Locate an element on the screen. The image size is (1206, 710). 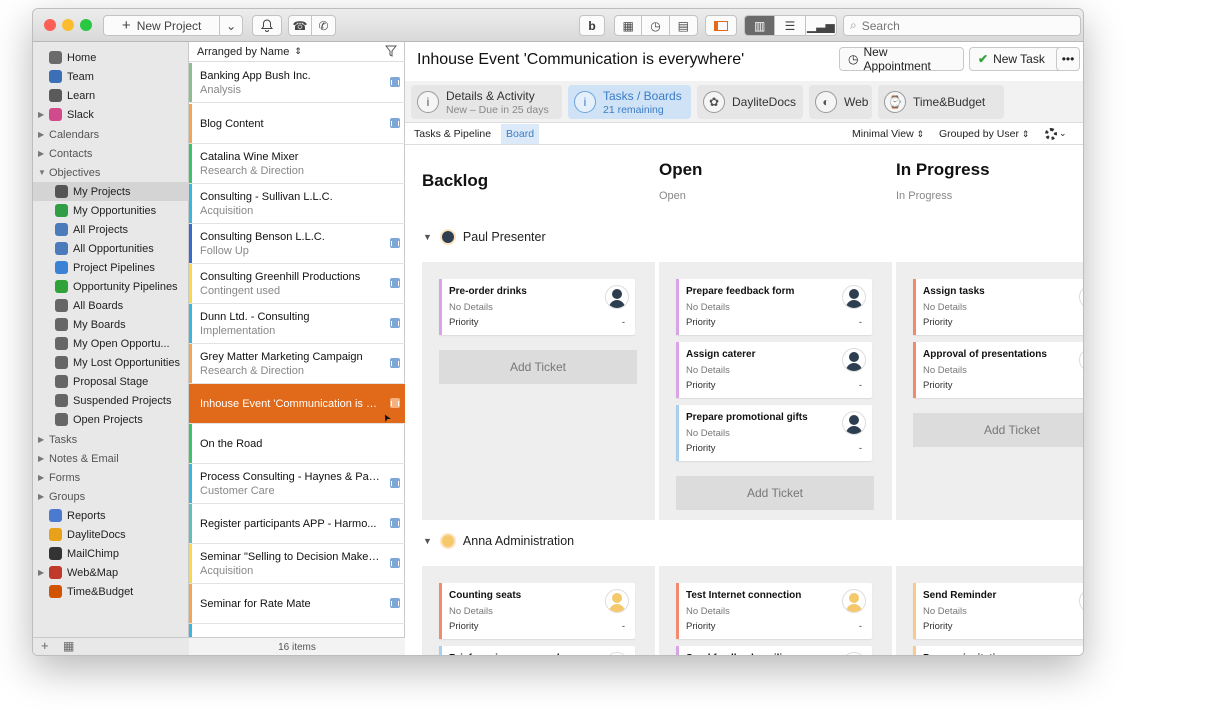
notifications-bell-icon is located at coordinates (267, 25).